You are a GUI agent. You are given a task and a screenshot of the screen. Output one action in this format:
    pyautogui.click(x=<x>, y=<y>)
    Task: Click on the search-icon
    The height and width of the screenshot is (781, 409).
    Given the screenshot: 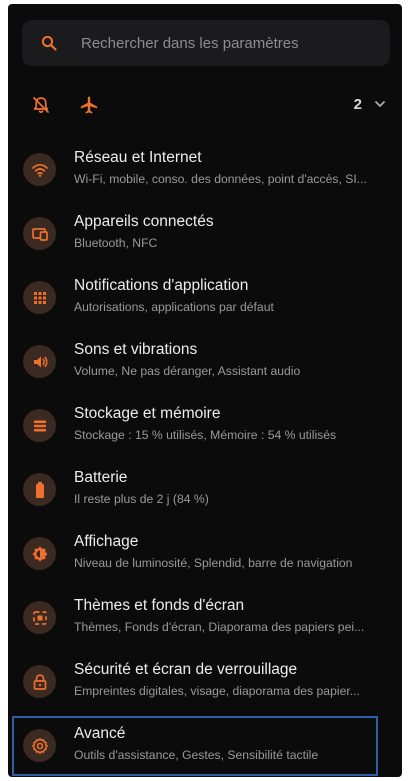 What is the action you would take?
    pyautogui.click(x=49, y=43)
    